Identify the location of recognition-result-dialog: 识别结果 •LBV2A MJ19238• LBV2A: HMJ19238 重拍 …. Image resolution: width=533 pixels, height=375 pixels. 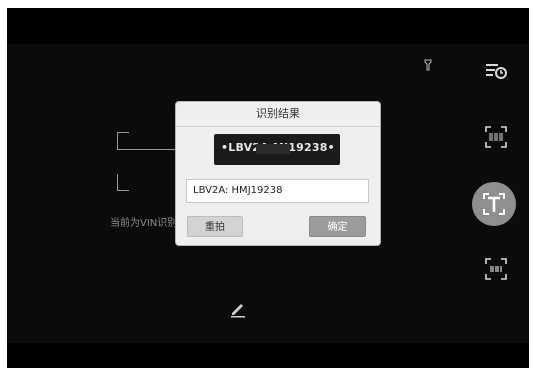
(278, 173).